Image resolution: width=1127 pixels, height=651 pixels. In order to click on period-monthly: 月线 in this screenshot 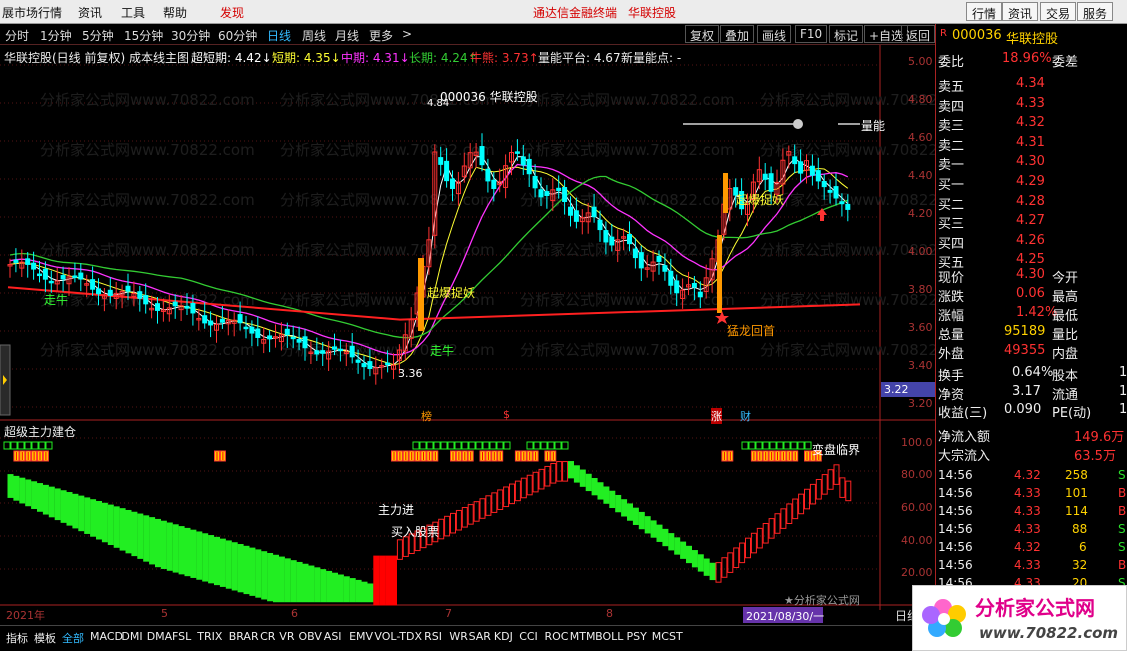, I will do `click(347, 35)`.